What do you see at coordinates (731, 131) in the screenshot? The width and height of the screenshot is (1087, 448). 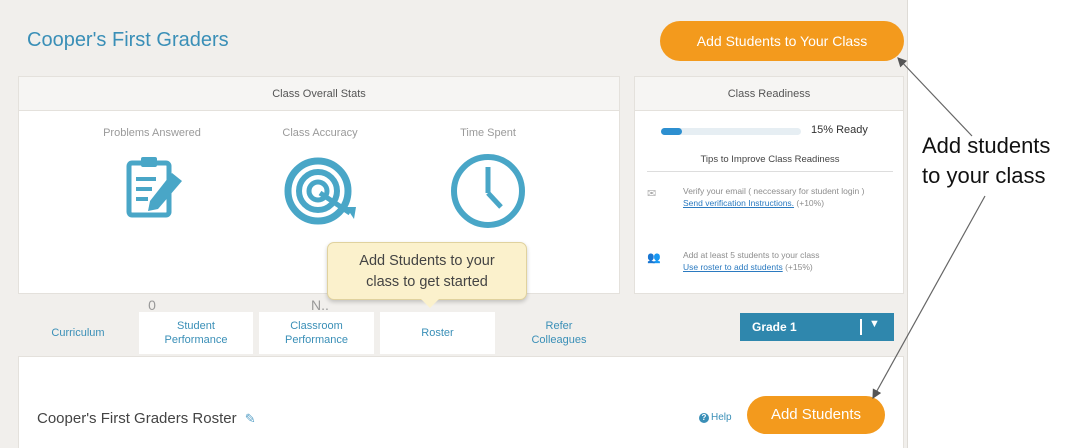 I see `readiness-progress-bar` at bounding box center [731, 131].